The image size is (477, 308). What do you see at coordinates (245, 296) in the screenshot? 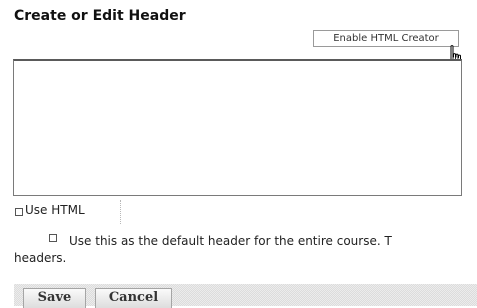
I see `button-bar: Save Cancel` at bounding box center [245, 296].